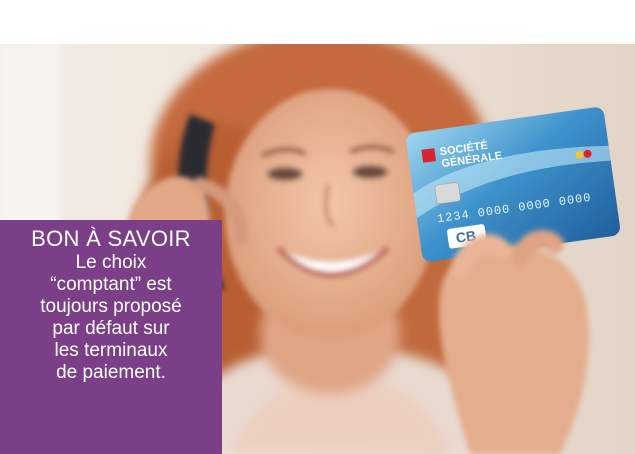 The width and height of the screenshot is (635, 454). Describe the element at coordinates (111, 238) in the screenshot. I see `info-box-title: BON À SAVOIR` at that location.